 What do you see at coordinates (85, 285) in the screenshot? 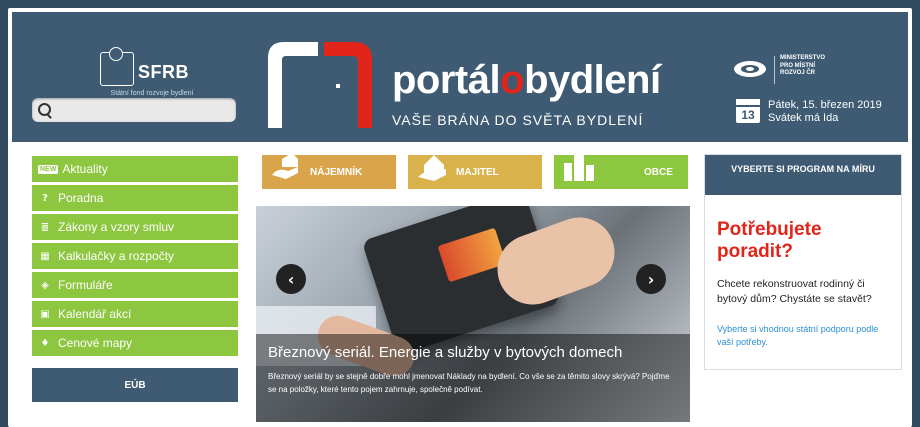
I see `sidebar-item-label: Formuláře` at bounding box center [85, 285].